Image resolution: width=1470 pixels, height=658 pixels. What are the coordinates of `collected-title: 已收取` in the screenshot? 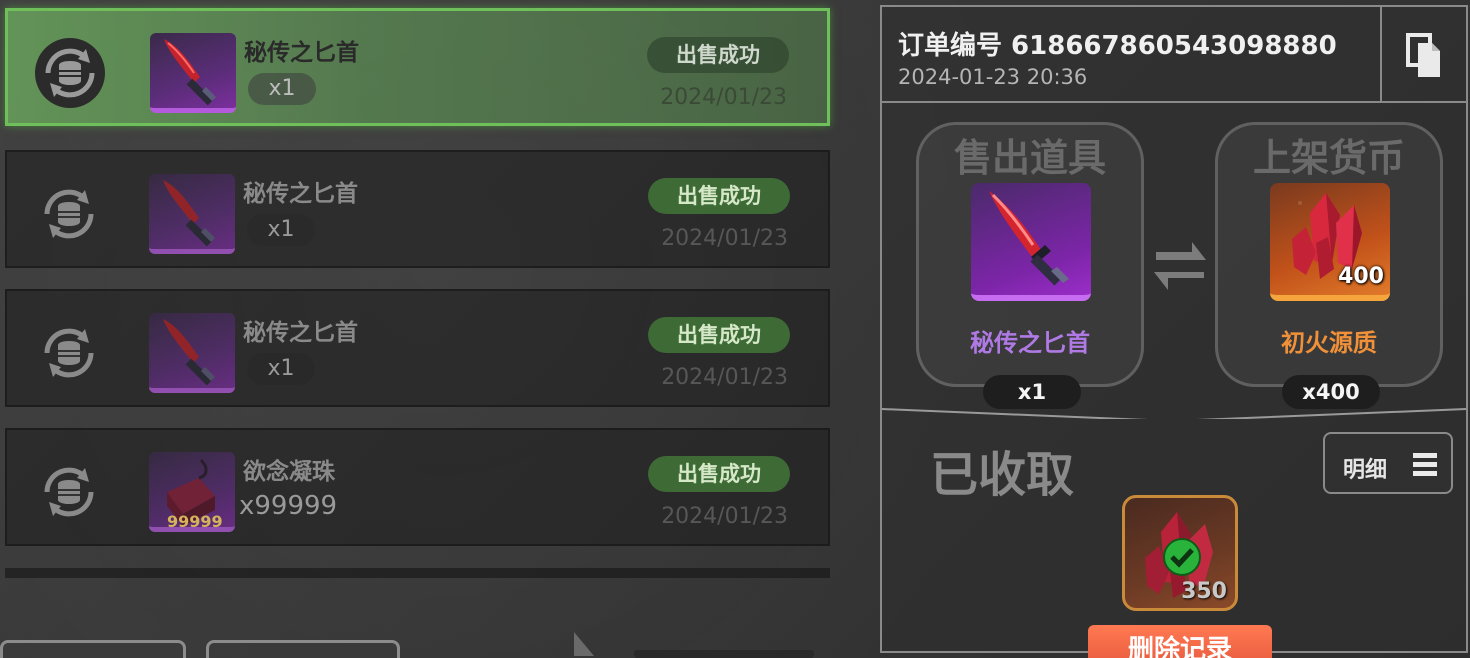 It's located at (1002, 475).